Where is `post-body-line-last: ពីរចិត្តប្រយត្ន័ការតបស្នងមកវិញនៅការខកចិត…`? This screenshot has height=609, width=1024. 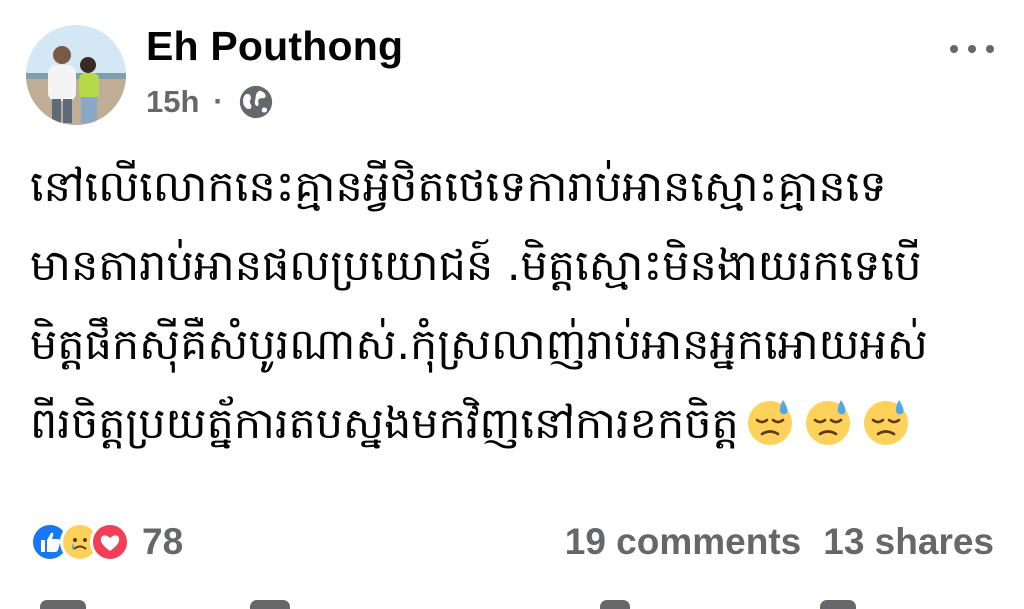 post-body-line-last: ពីរចិត្តប្រយត្ន័ការតបស្នងមកវិញនៅការខកចិត… is located at coordinates (520, 424).